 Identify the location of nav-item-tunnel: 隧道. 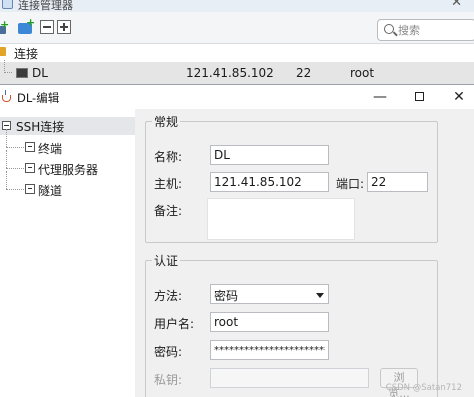
(67, 185).